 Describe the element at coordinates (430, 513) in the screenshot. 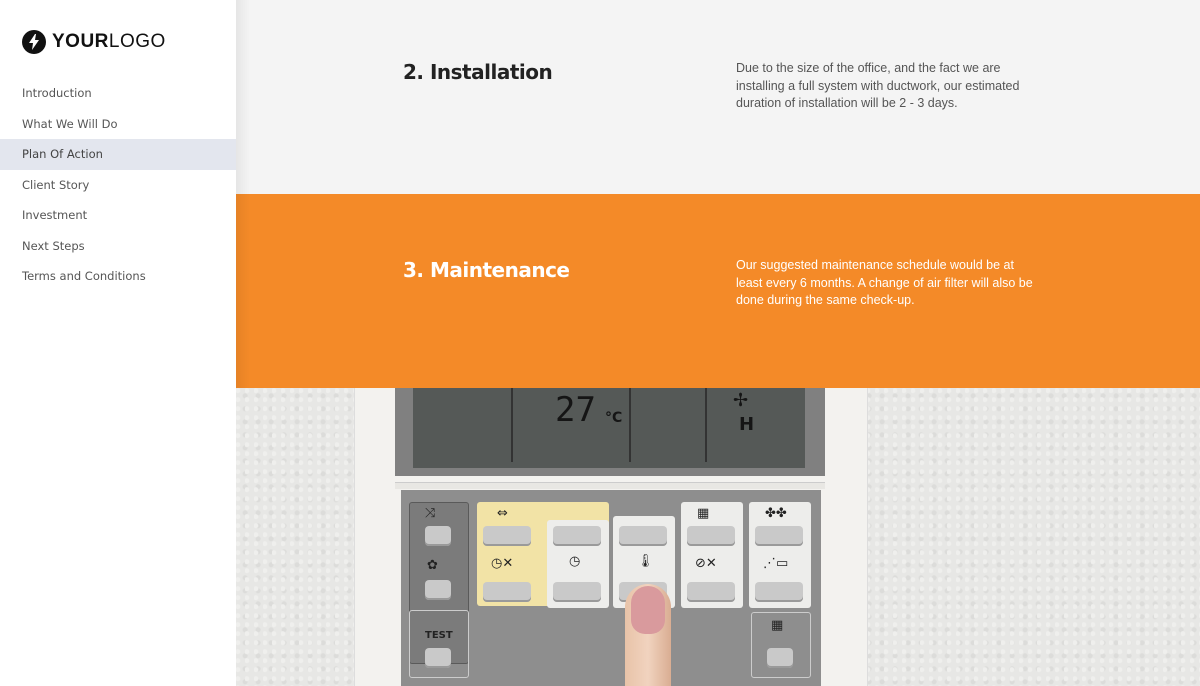

I see `swing-icon: ⤨` at that location.